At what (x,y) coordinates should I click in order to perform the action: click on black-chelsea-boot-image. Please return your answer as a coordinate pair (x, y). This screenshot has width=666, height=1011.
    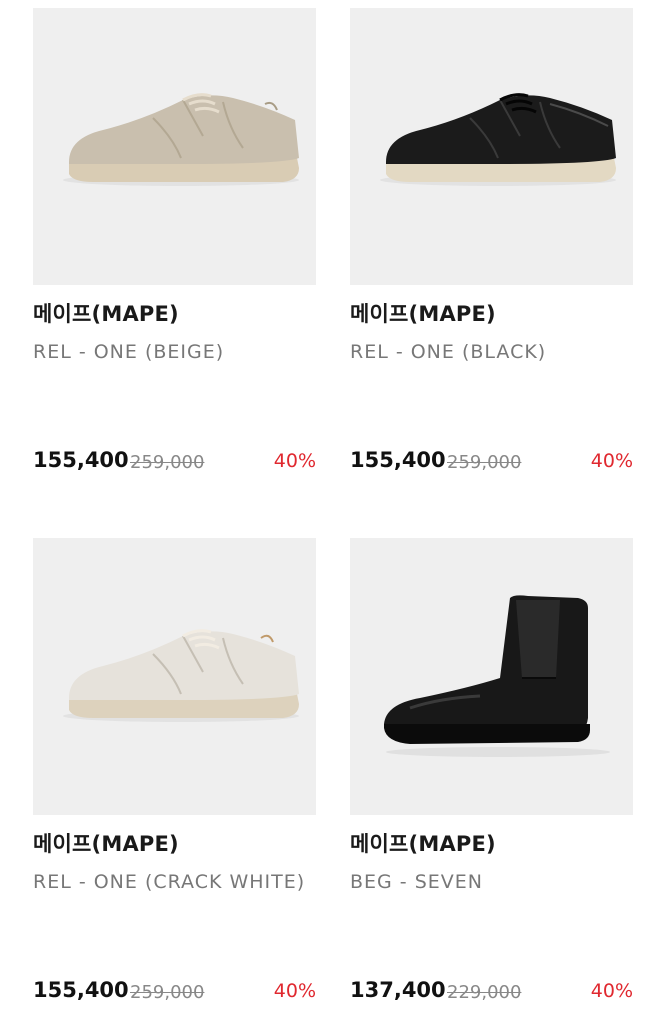
    Looking at the image, I should click on (491, 676).